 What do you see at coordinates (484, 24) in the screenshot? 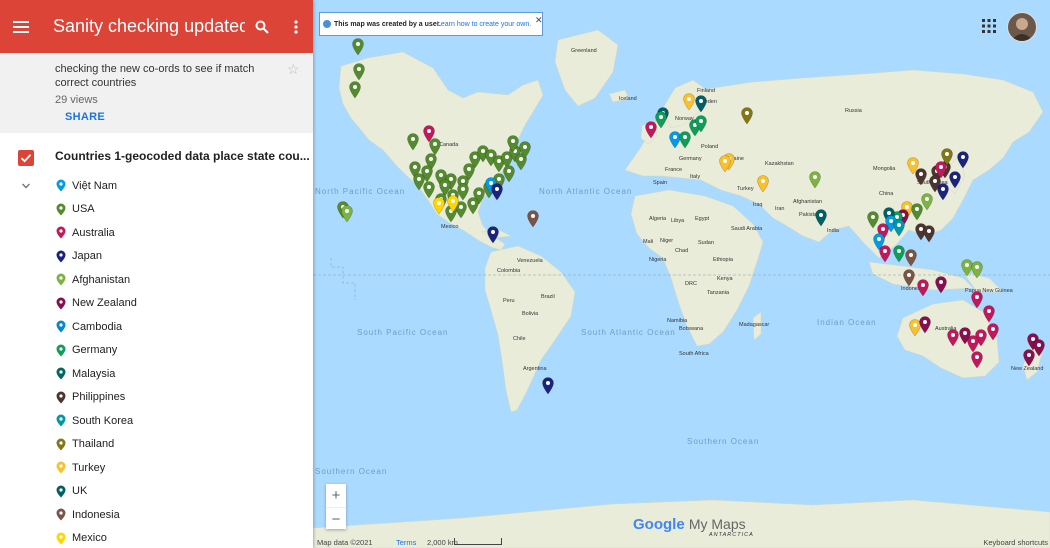
I see `learn-more-link: Learn how to create your own.` at bounding box center [484, 24].